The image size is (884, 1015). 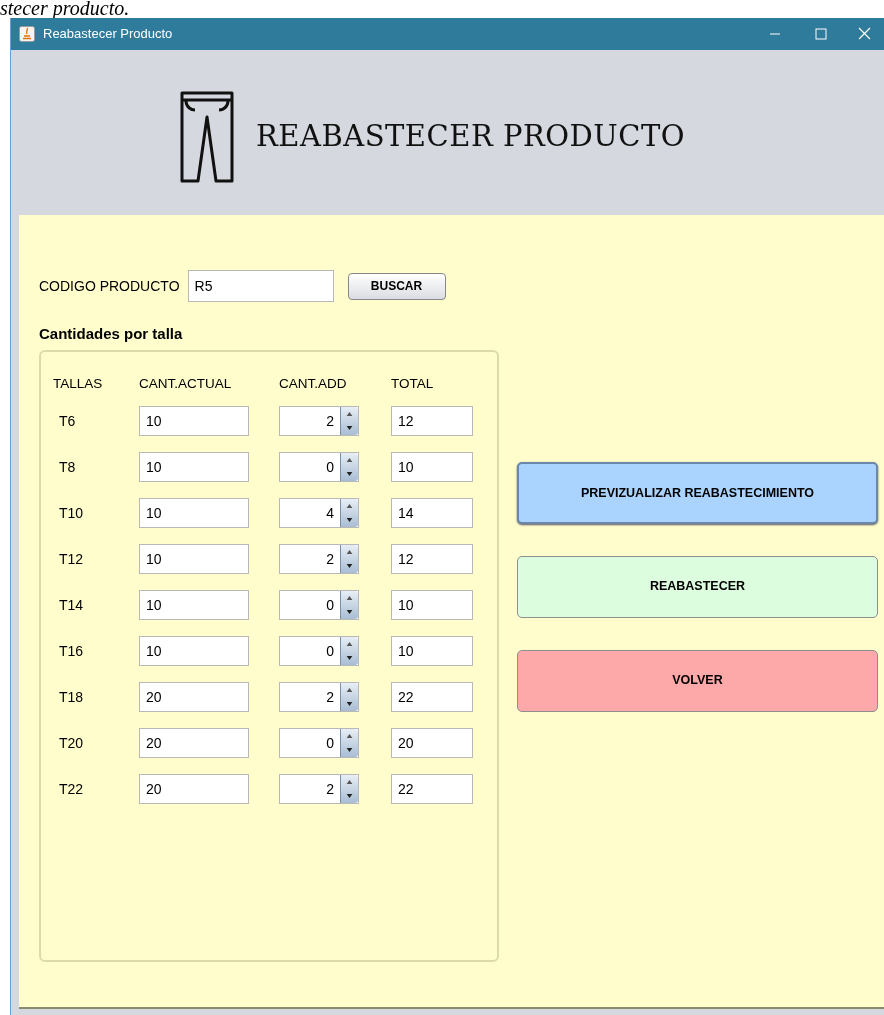 I want to click on size-label: T14, so click(x=71, y=605).